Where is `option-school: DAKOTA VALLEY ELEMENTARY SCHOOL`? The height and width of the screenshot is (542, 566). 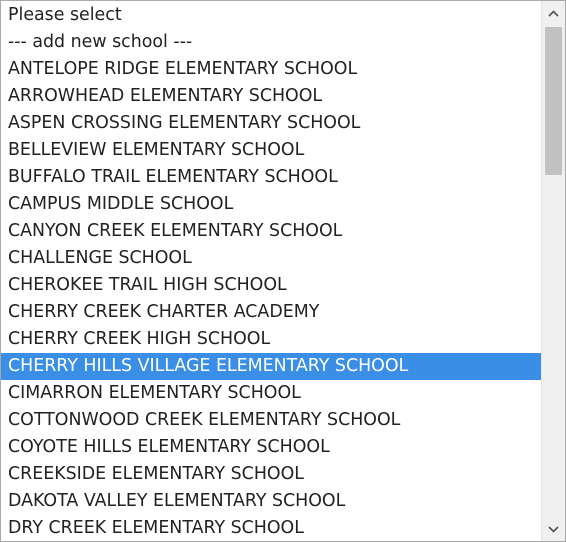 option-school: DAKOTA VALLEY ELEMENTARY SCHOOL is located at coordinates (271, 501).